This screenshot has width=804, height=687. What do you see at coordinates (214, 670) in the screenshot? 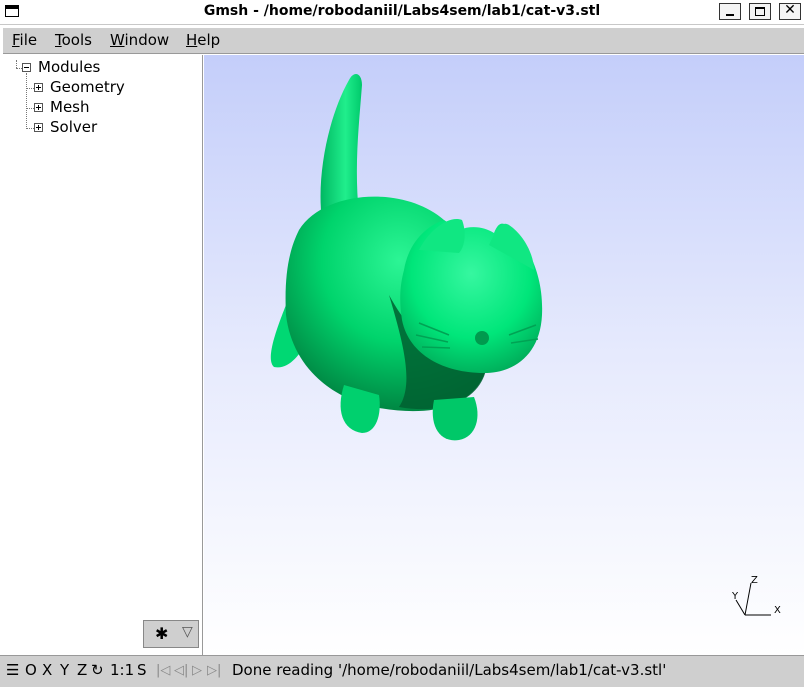
I see `last-icon: ▷|` at bounding box center [214, 670].